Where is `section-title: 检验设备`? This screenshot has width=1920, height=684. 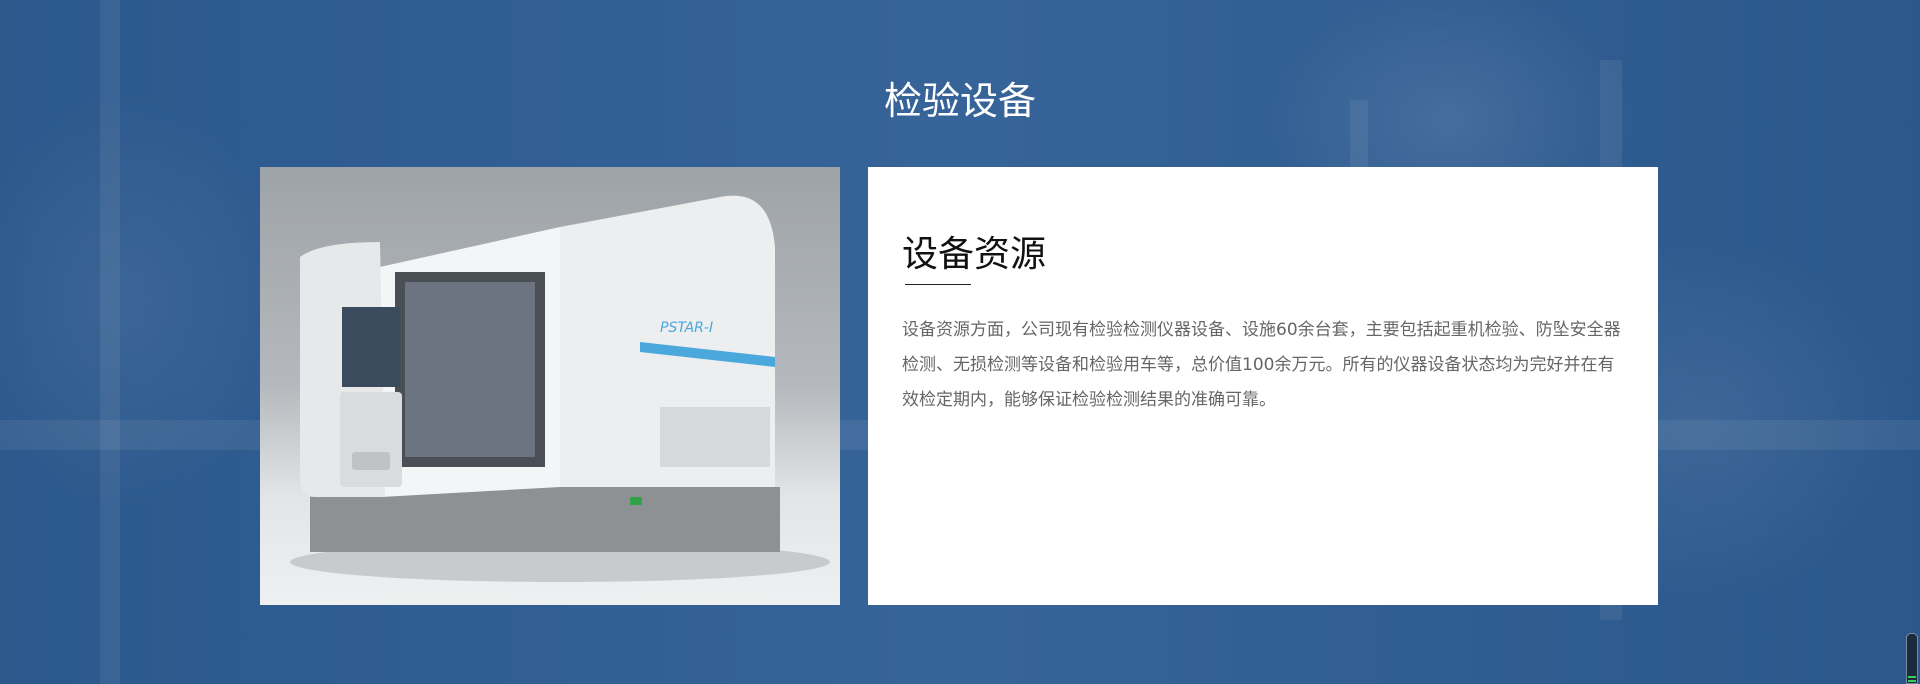 section-title: 检验设备 is located at coordinates (959, 101).